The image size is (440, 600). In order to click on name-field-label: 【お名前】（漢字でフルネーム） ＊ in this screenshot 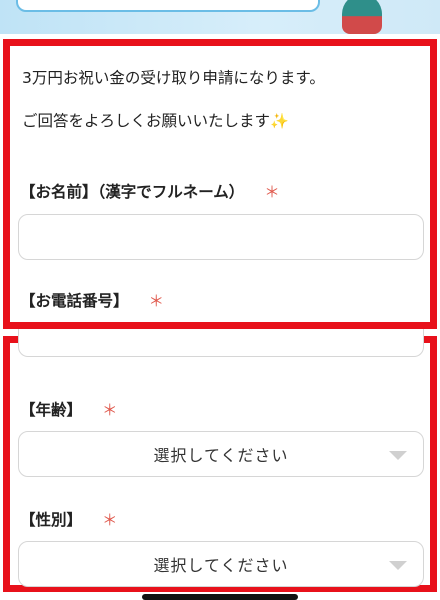, I will do `click(150, 191)`.